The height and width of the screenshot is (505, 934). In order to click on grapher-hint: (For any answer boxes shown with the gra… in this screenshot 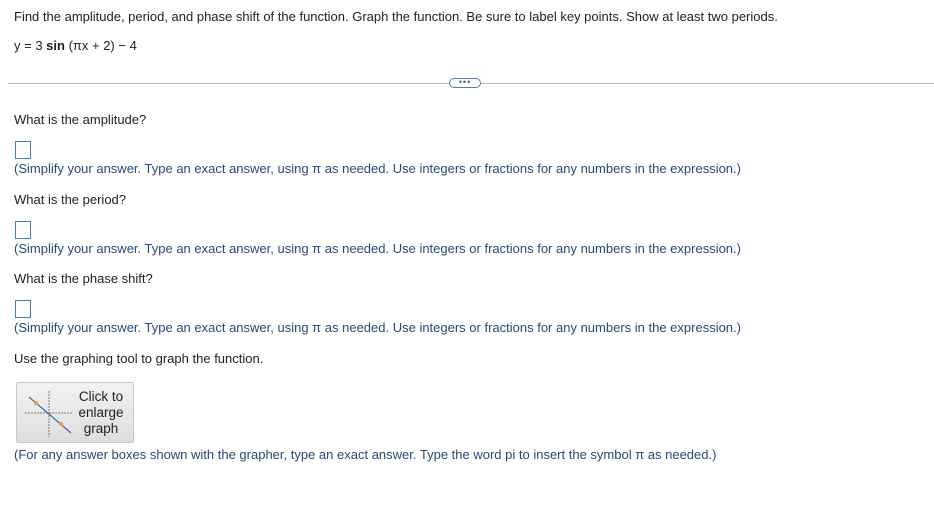, I will do `click(365, 454)`.